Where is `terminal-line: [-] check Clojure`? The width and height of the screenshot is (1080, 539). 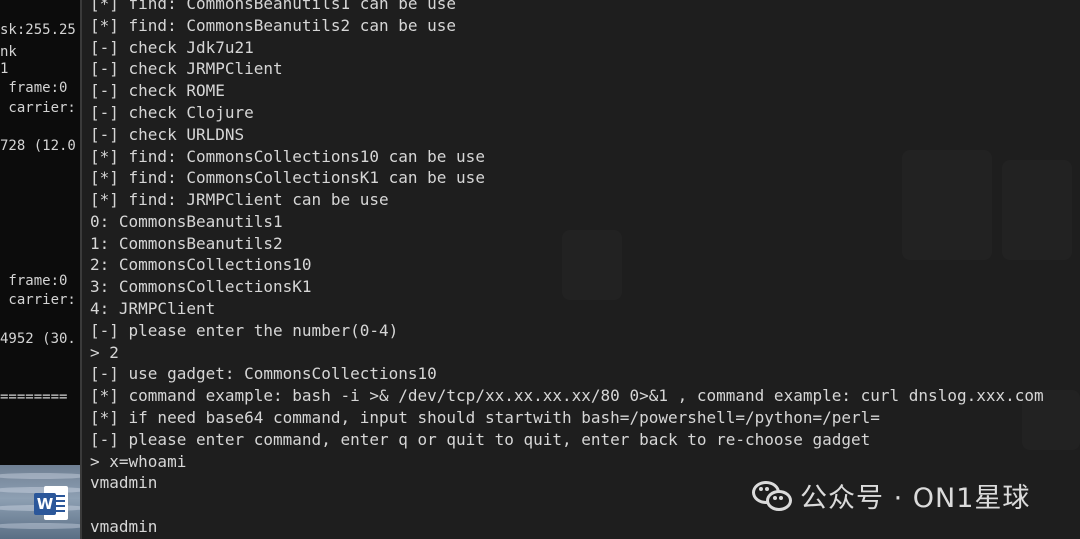 terminal-line: [-] check Clojure is located at coordinates (172, 112).